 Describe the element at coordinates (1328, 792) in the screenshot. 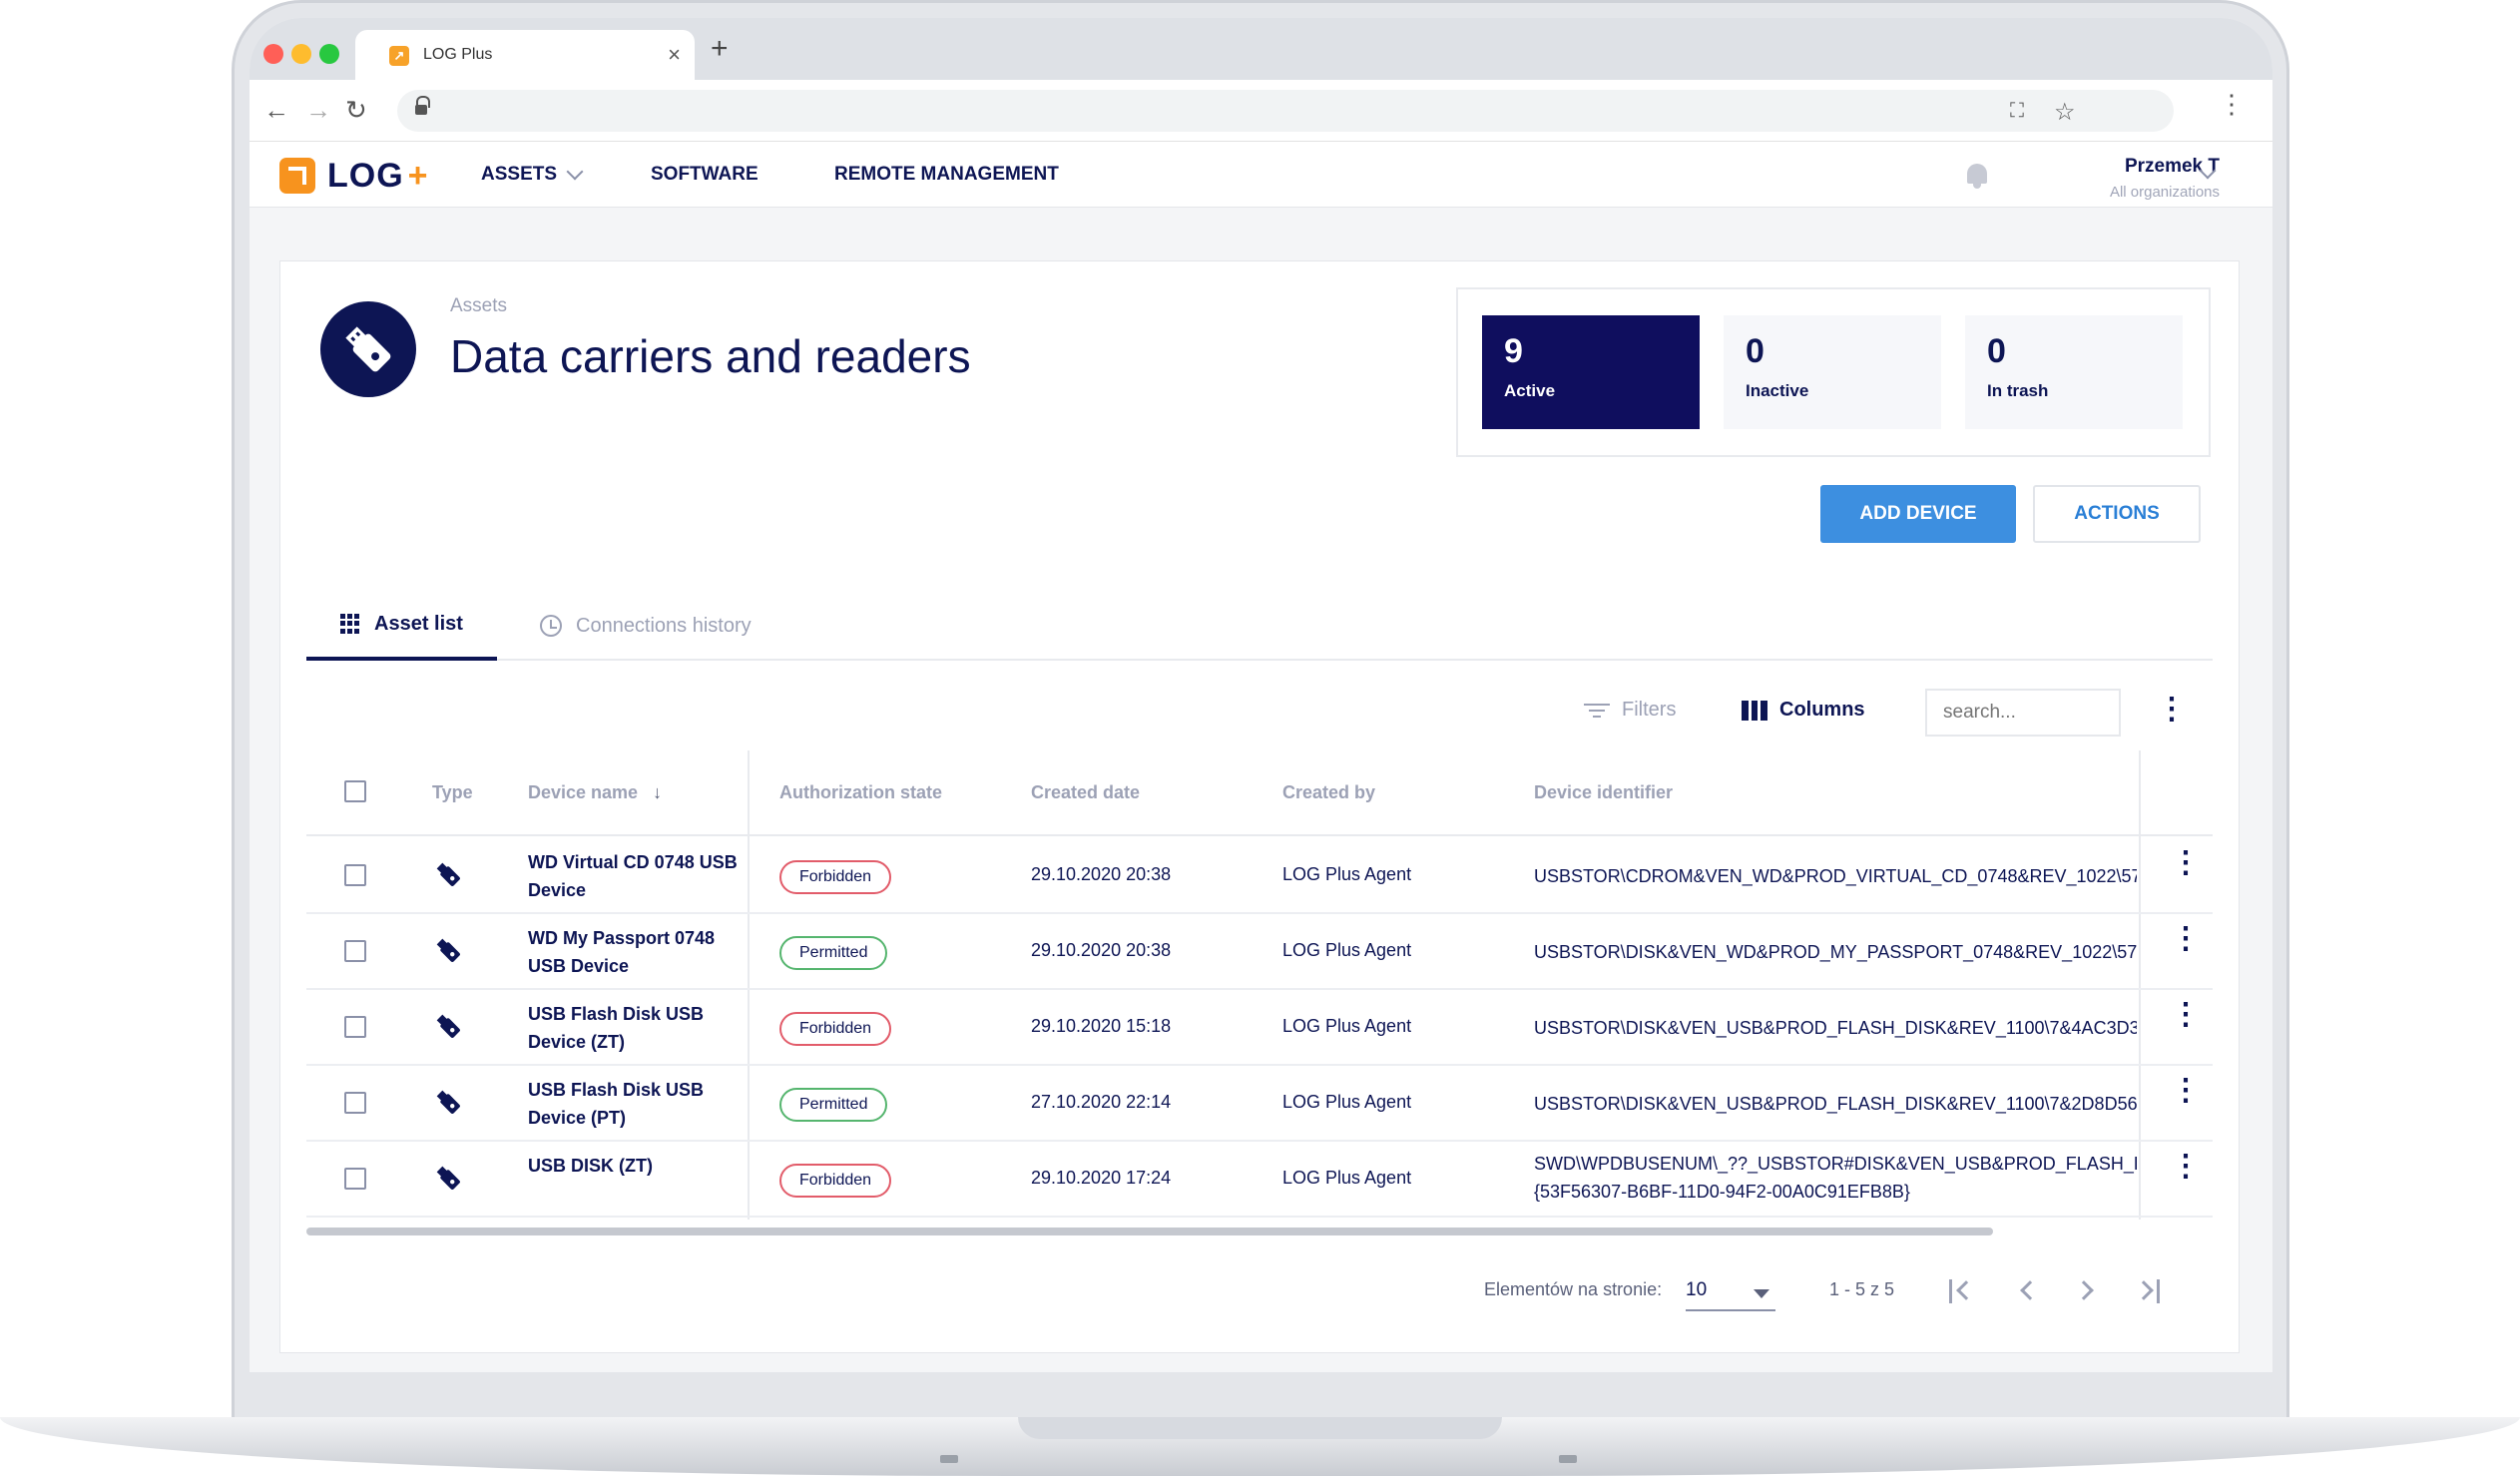

I see `column-header-created-by: Created by` at that location.